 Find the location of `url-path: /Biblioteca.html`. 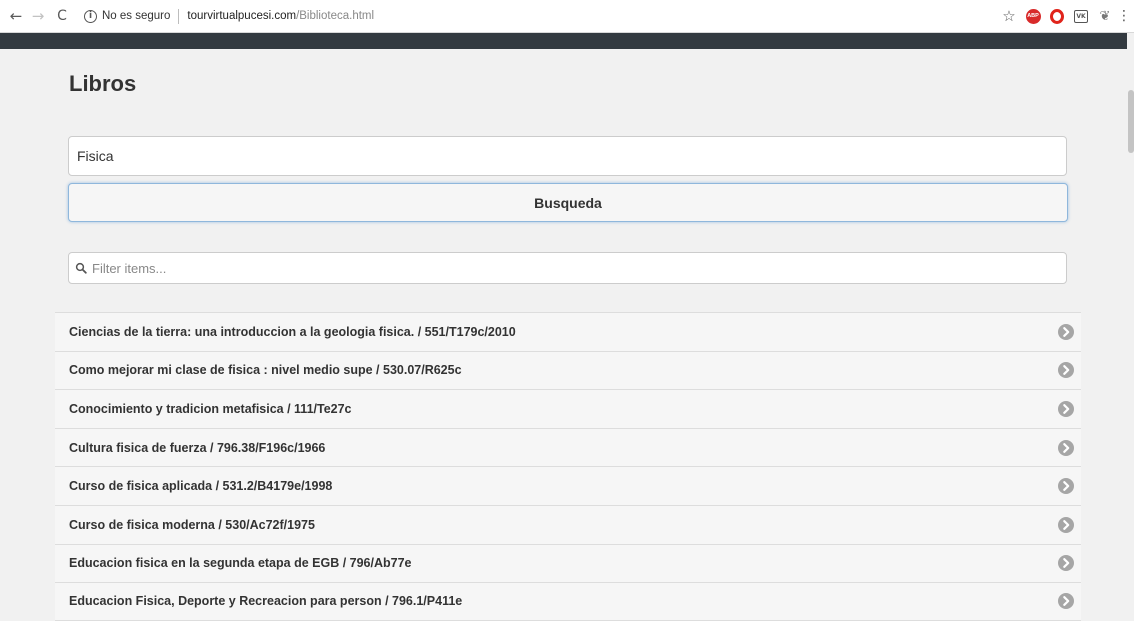

url-path: /Biblioteca.html is located at coordinates (335, 16).